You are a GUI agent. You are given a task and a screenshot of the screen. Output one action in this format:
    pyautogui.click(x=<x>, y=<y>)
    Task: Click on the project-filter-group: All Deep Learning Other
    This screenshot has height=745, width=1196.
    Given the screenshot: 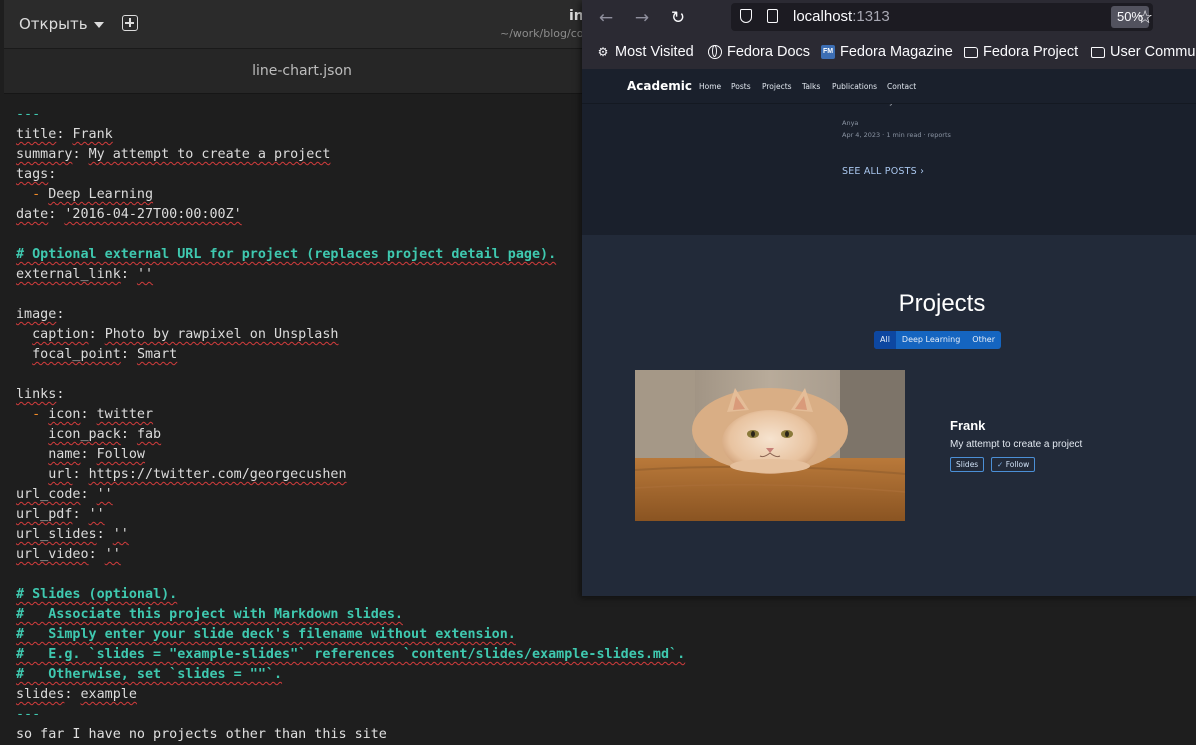 What is the action you would take?
    pyautogui.click(x=937, y=340)
    